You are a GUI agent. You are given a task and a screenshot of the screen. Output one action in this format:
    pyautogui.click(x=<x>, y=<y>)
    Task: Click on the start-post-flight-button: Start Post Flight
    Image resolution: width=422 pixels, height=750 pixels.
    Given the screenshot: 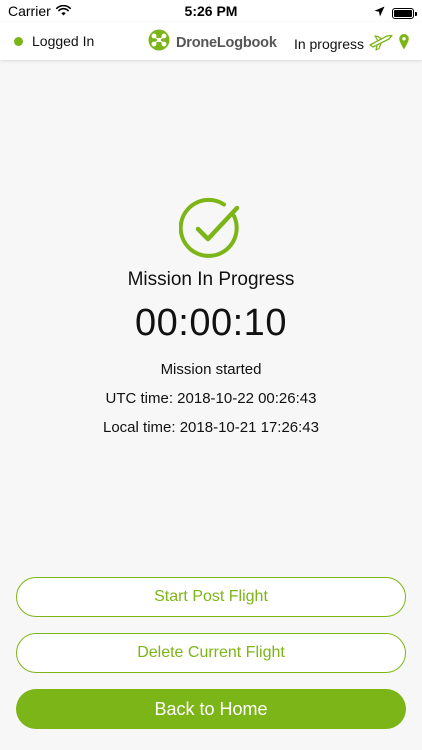 What is the action you would take?
    pyautogui.click(x=211, y=597)
    